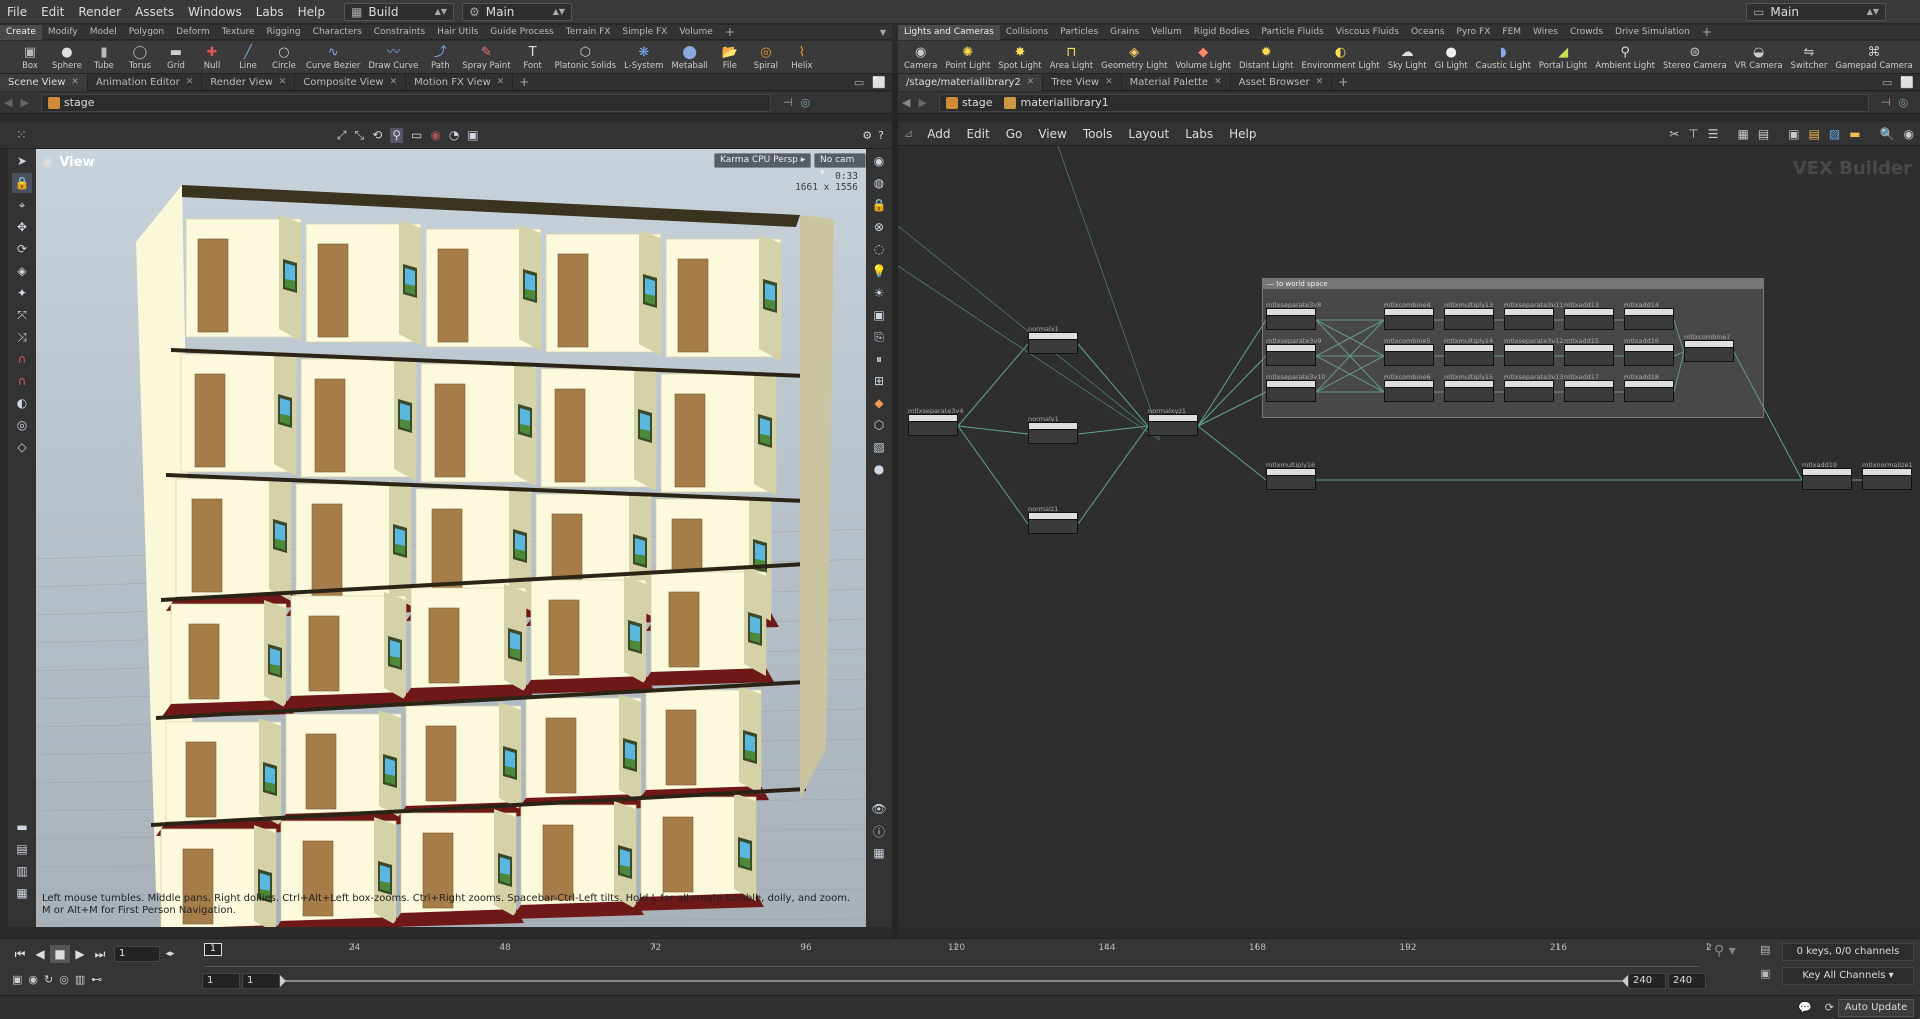 This screenshot has height=1019, width=1920. Describe the element at coordinates (1079, 32) in the screenshot. I see `shelf-tab-particles: Particles` at that location.